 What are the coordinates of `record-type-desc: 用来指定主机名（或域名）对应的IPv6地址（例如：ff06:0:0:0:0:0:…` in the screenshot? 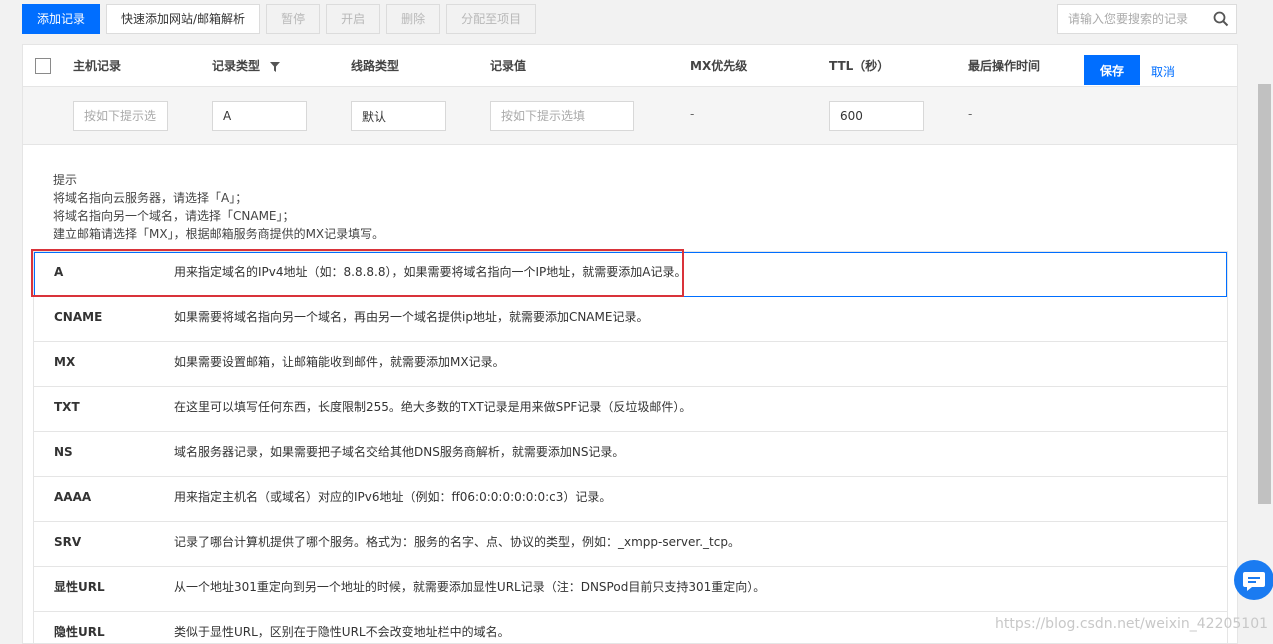 It's located at (393, 497).